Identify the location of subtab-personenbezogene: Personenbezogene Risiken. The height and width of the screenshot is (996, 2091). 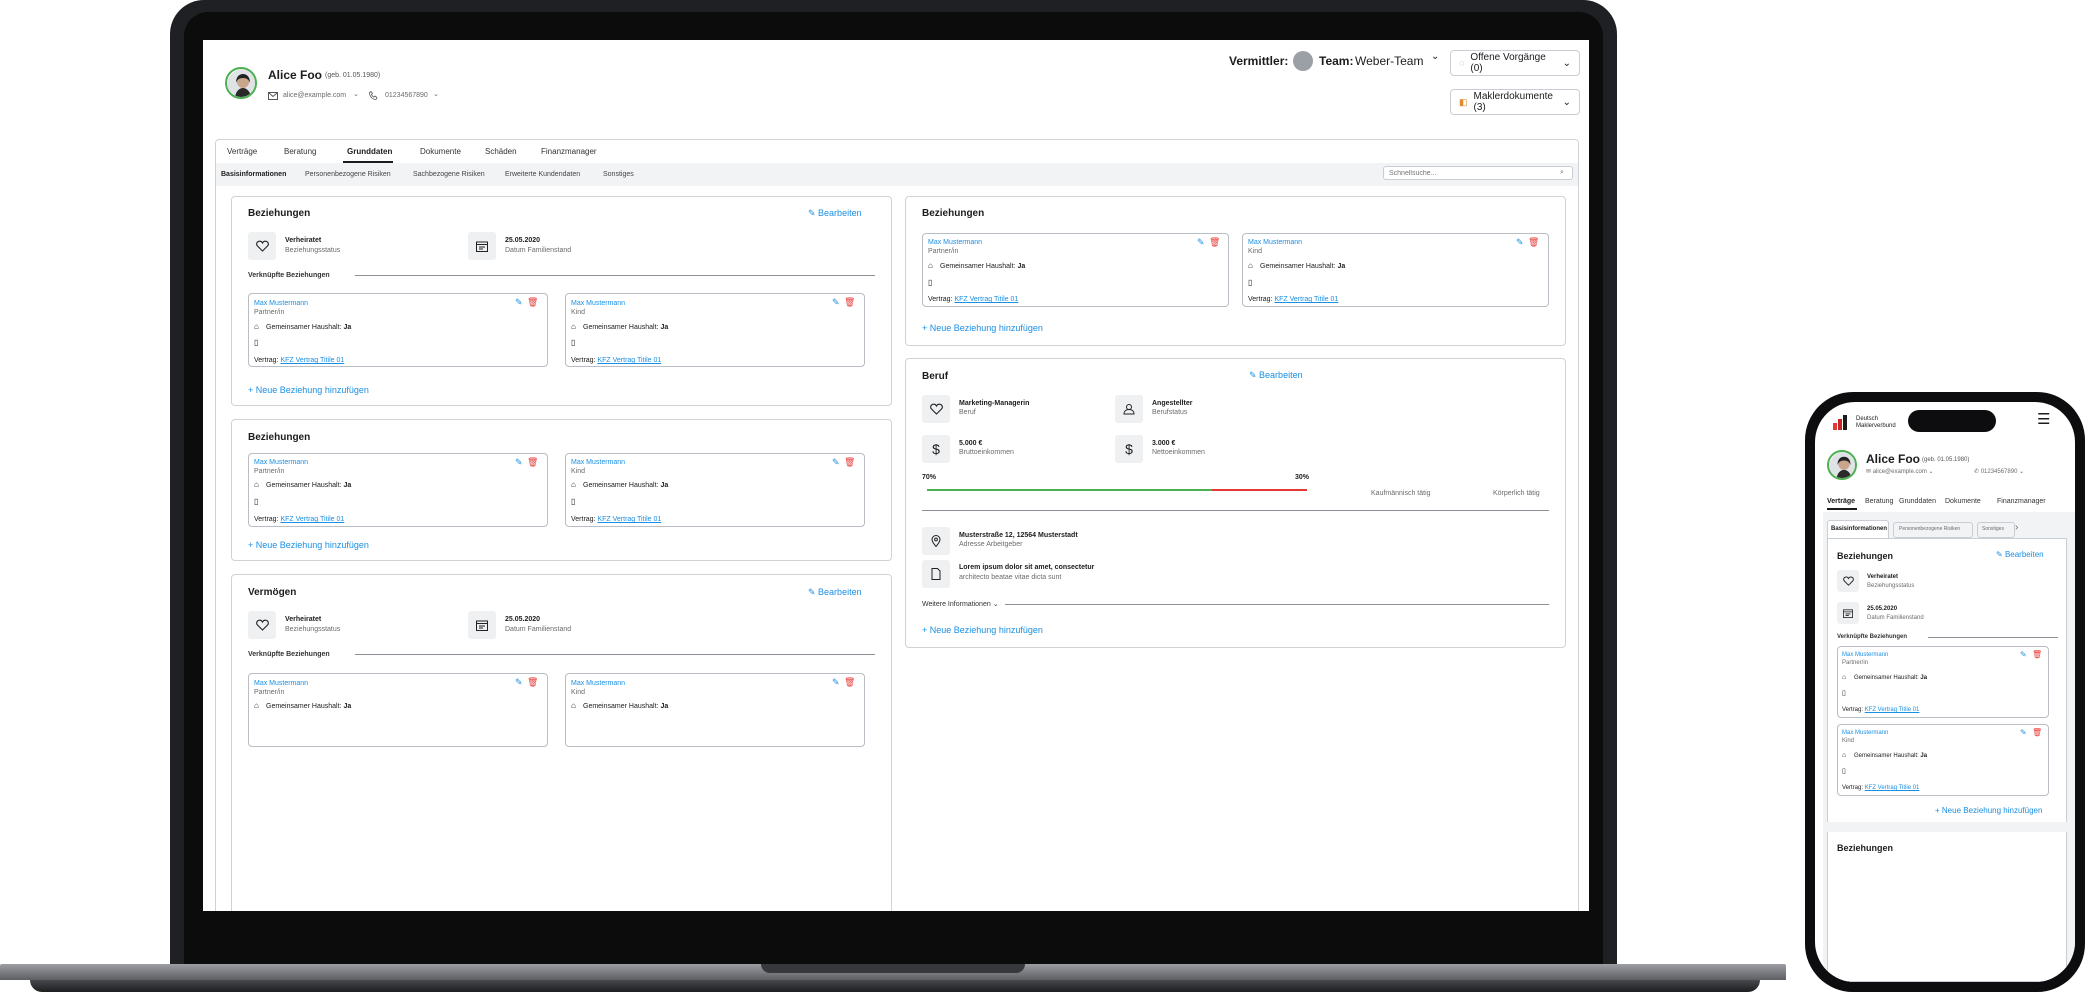
(348, 174).